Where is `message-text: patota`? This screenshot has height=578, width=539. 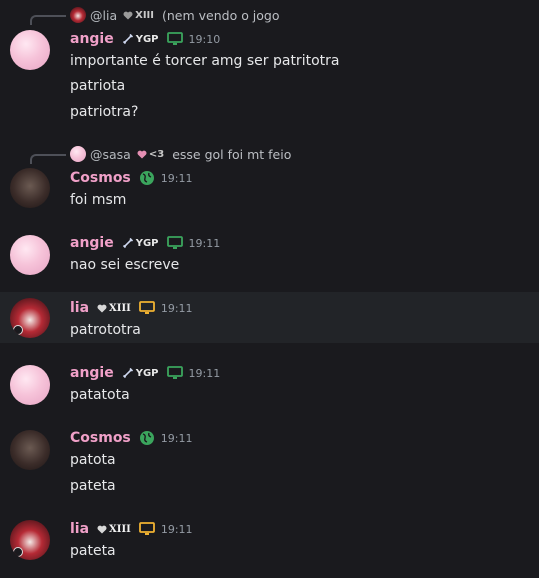
message-text: patota is located at coordinates (93, 460).